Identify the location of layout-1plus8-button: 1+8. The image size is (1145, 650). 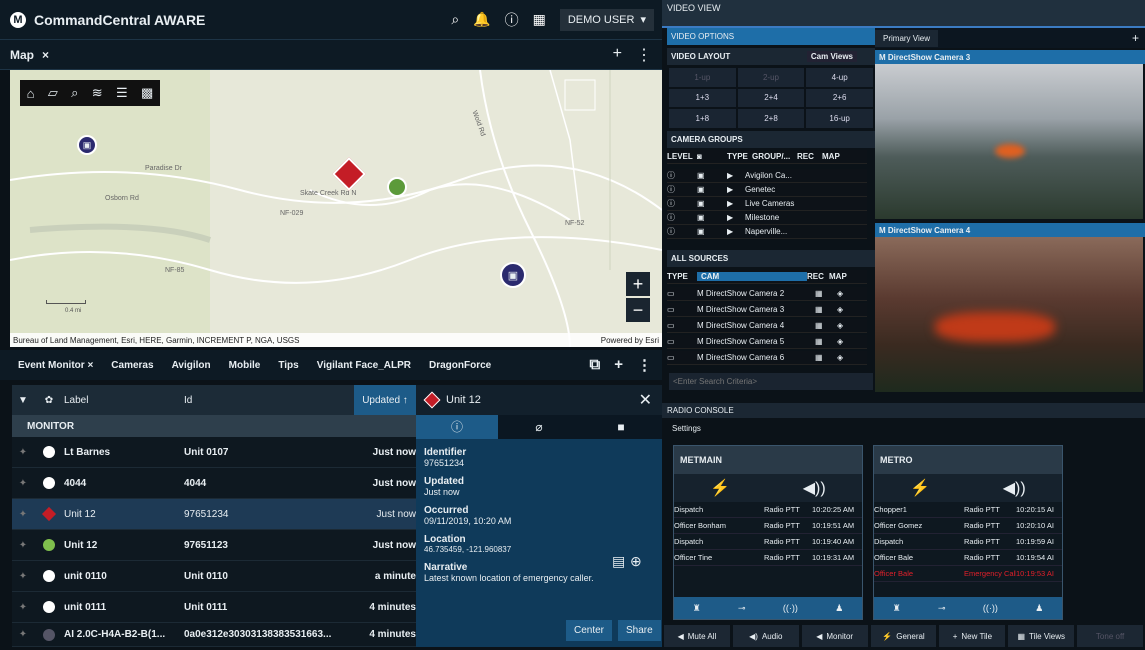
(702, 118).